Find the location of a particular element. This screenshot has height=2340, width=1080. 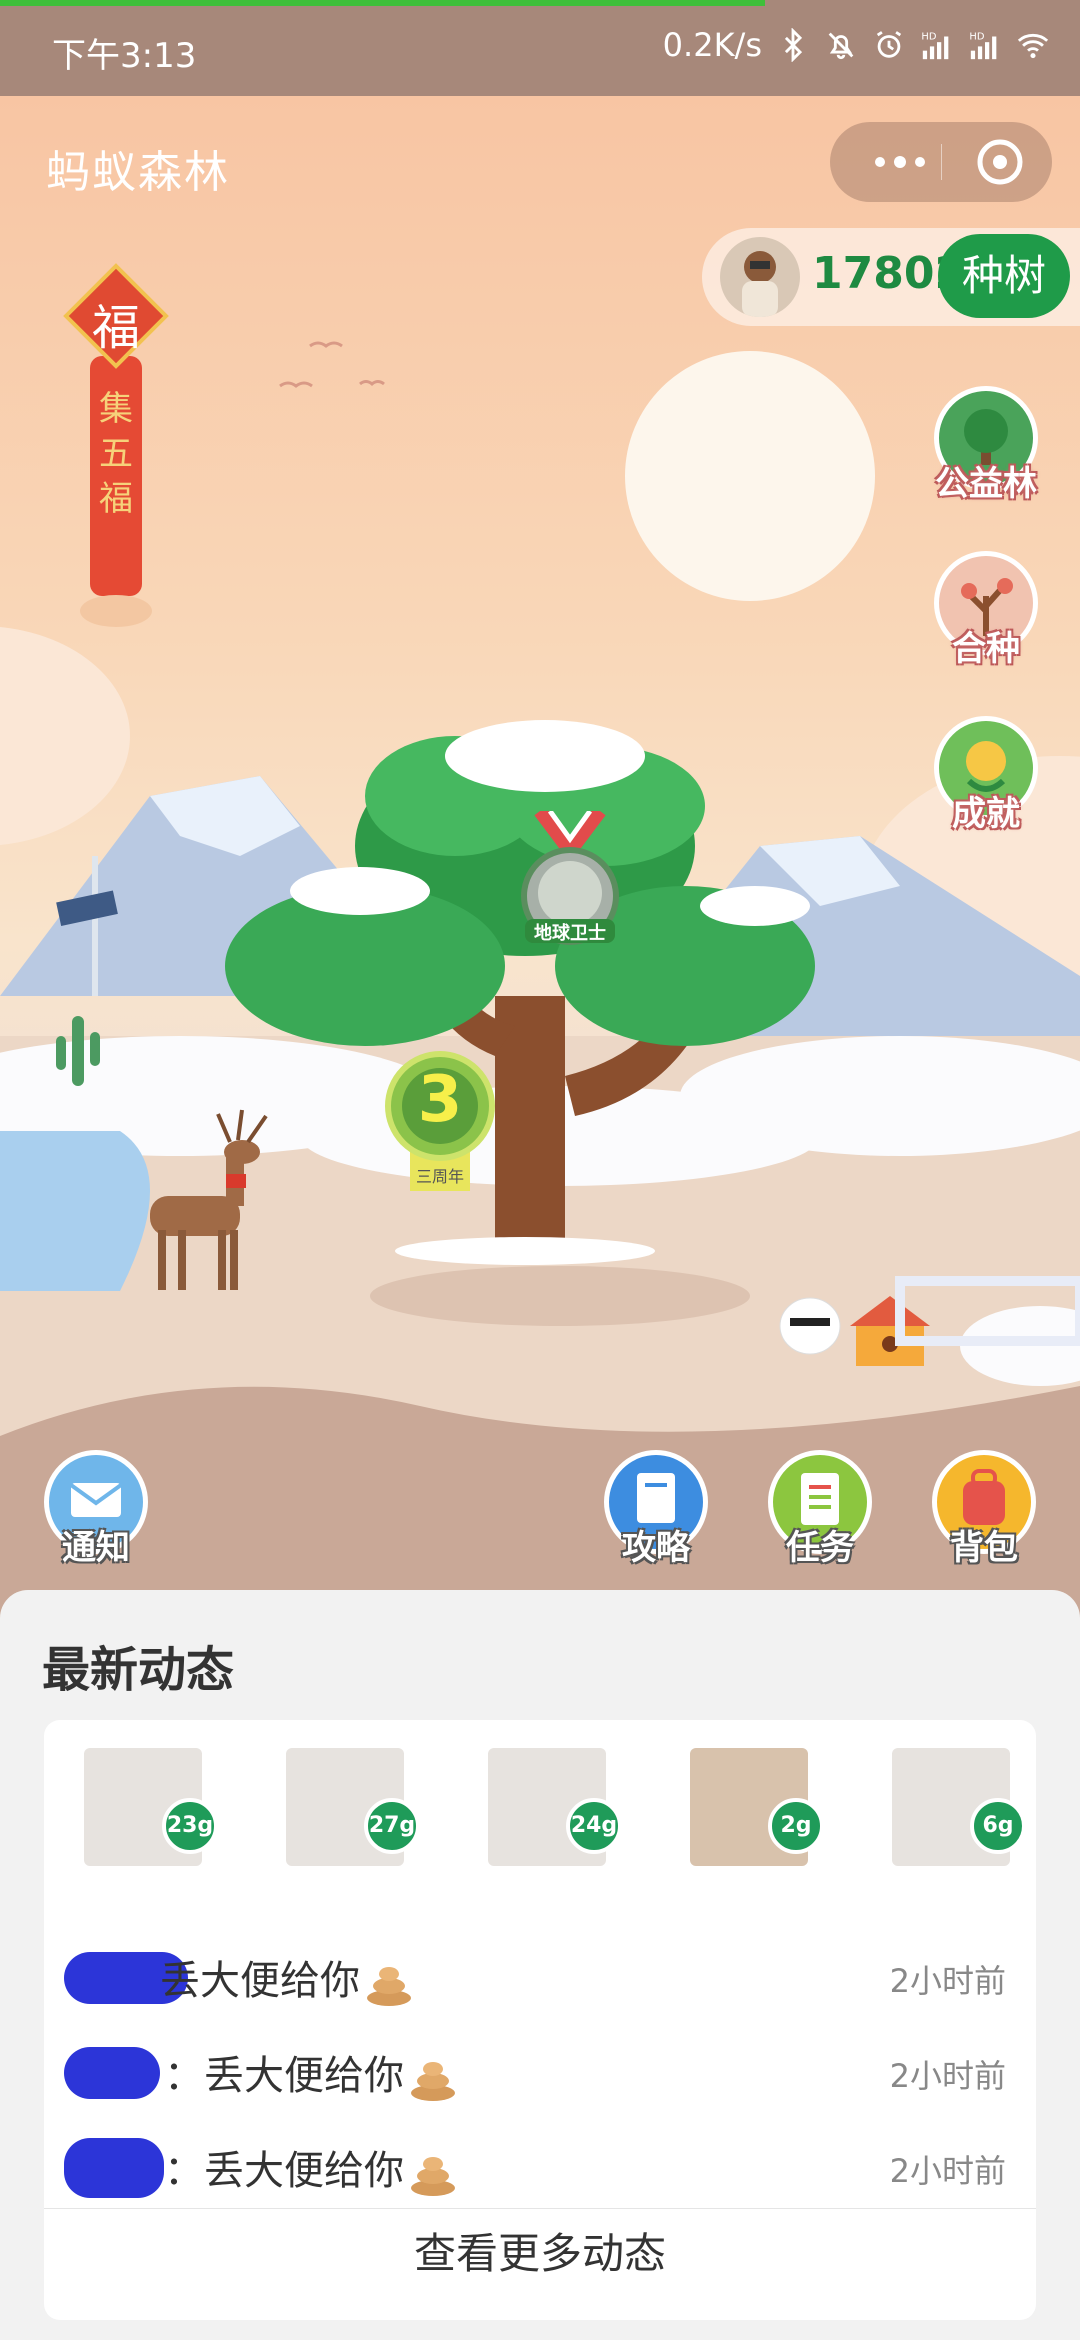

co-plant-label: 合种 is located at coordinates (986, 649).